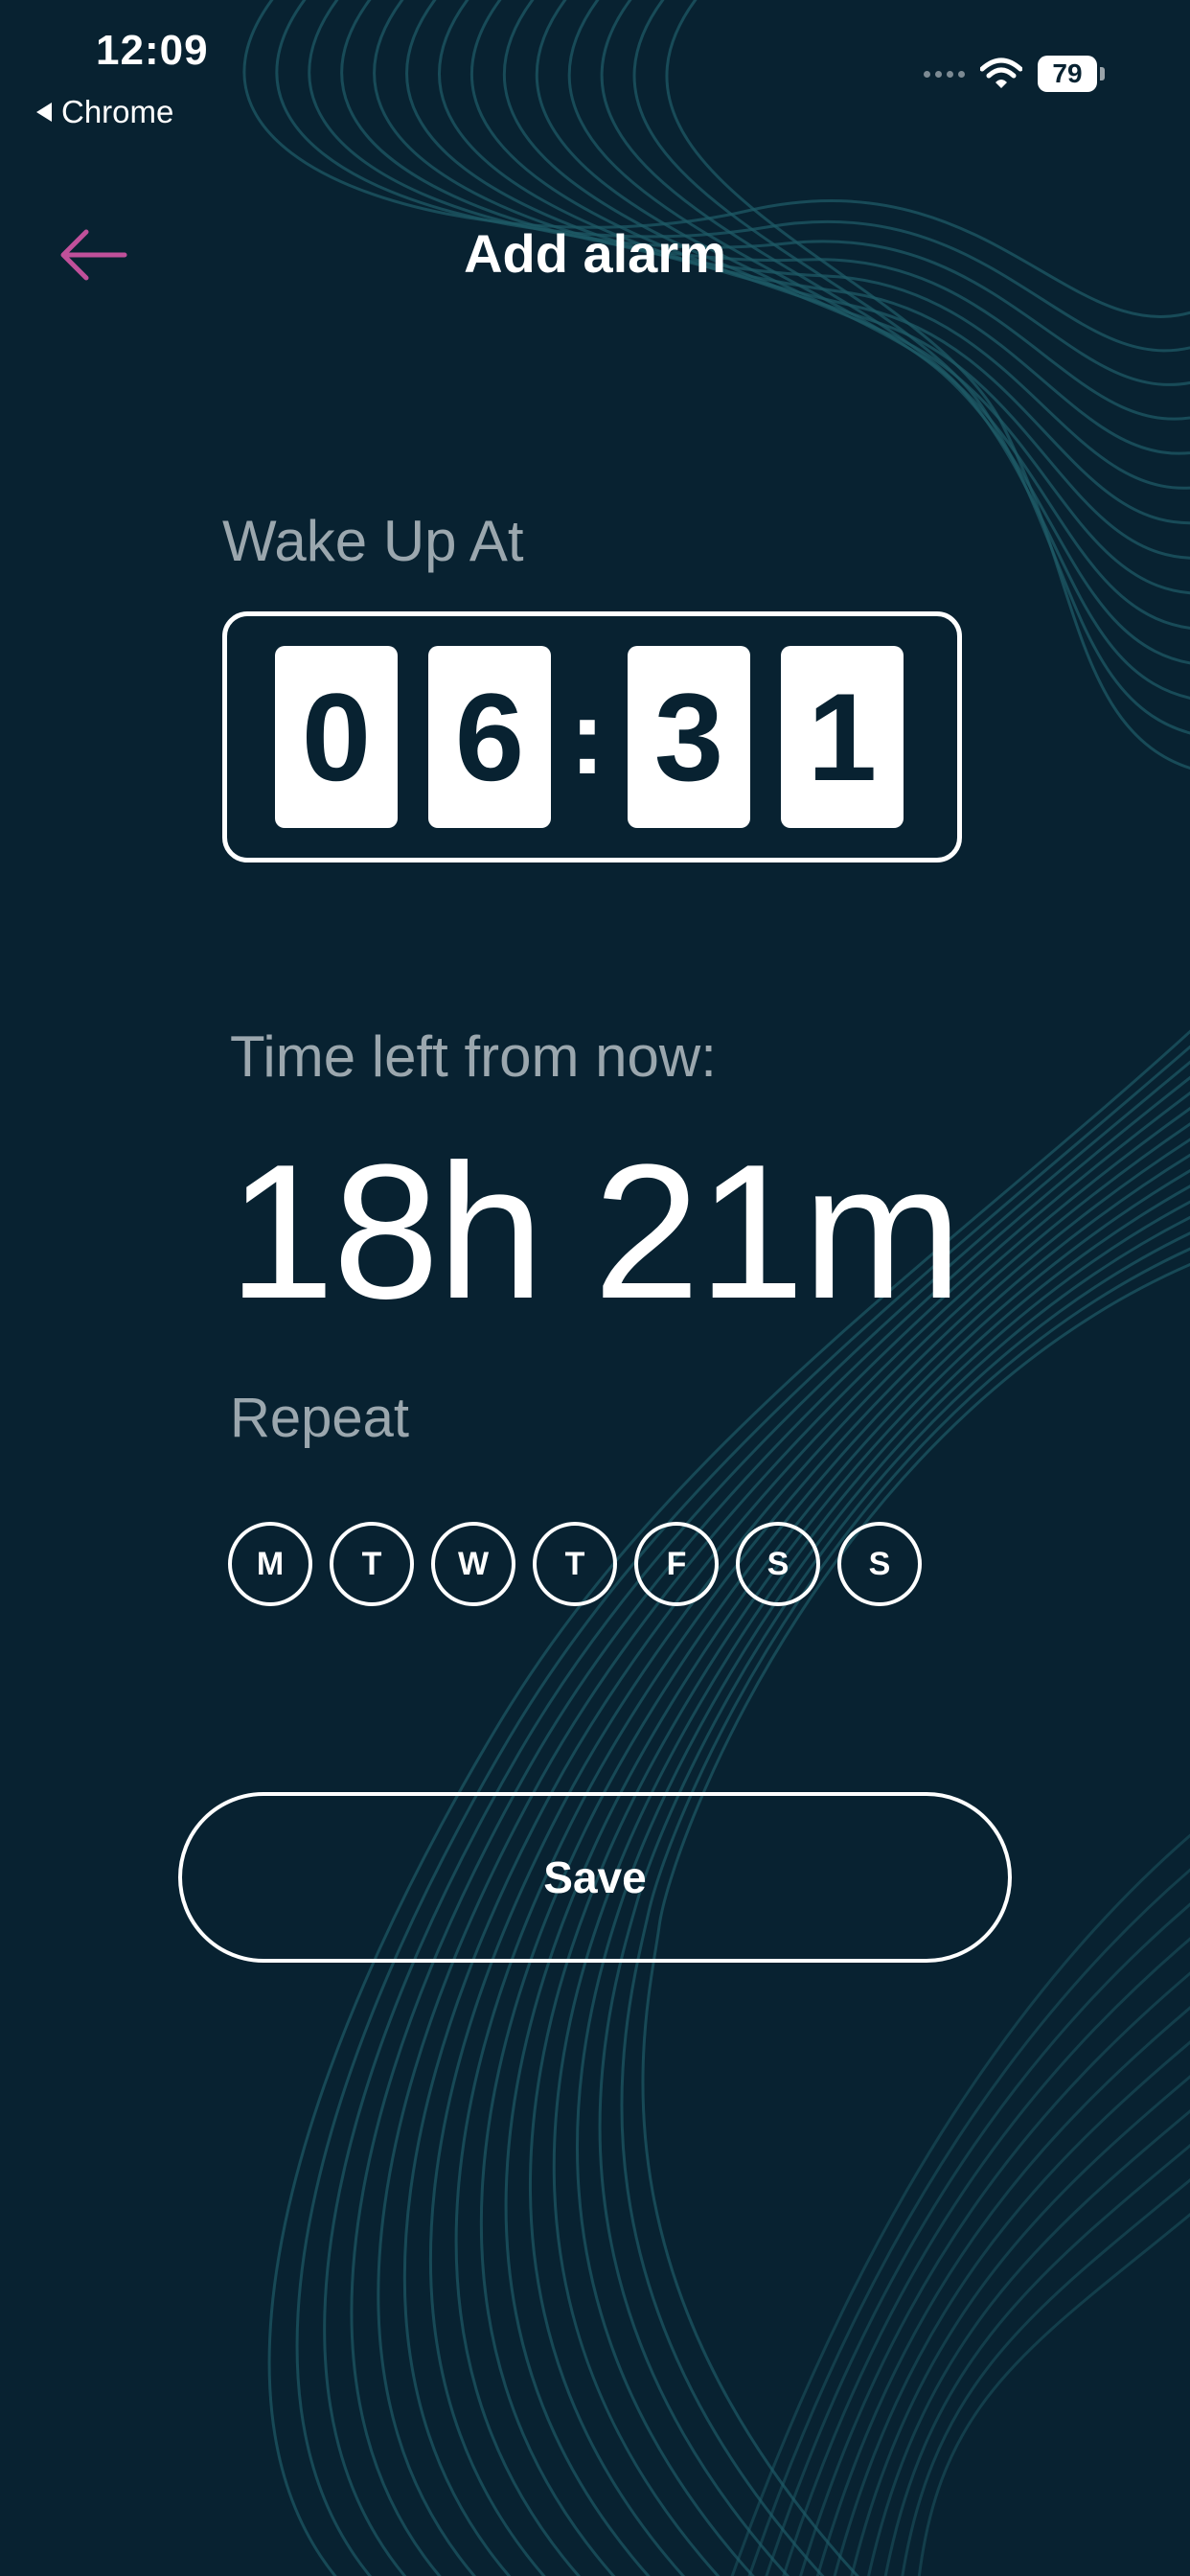 This screenshot has height=2576, width=1190. Describe the element at coordinates (152, 50) in the screenshot. I see `status-time: 12:09` at that location.